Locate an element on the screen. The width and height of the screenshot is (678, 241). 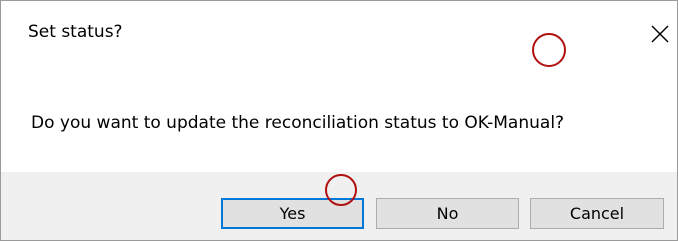
annotation-circle-titlebar is located at coordinates (549, 50).